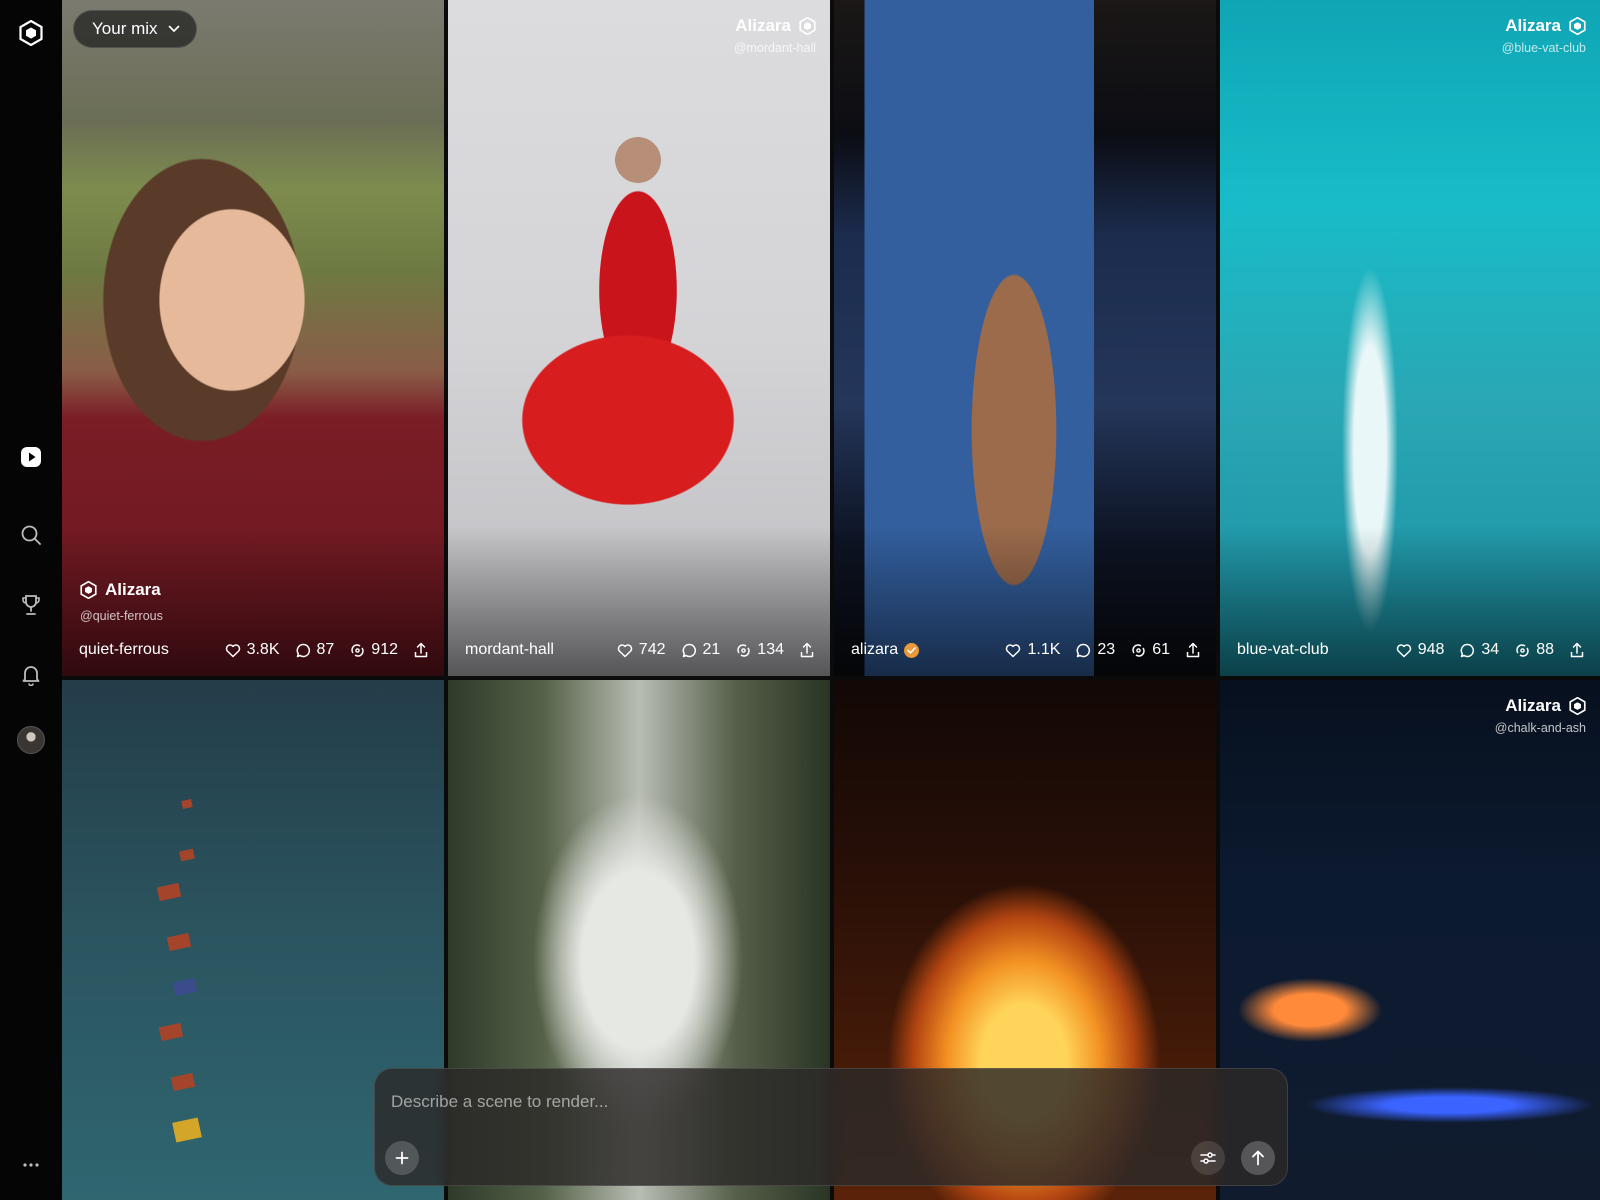 Image resolution: width=1600 pixels, height=1200 pixels. Describe the element at coordinates (121, 601) in the screenshot. I see `creator-badge: Alizara @quiet-ferrous` at that location.